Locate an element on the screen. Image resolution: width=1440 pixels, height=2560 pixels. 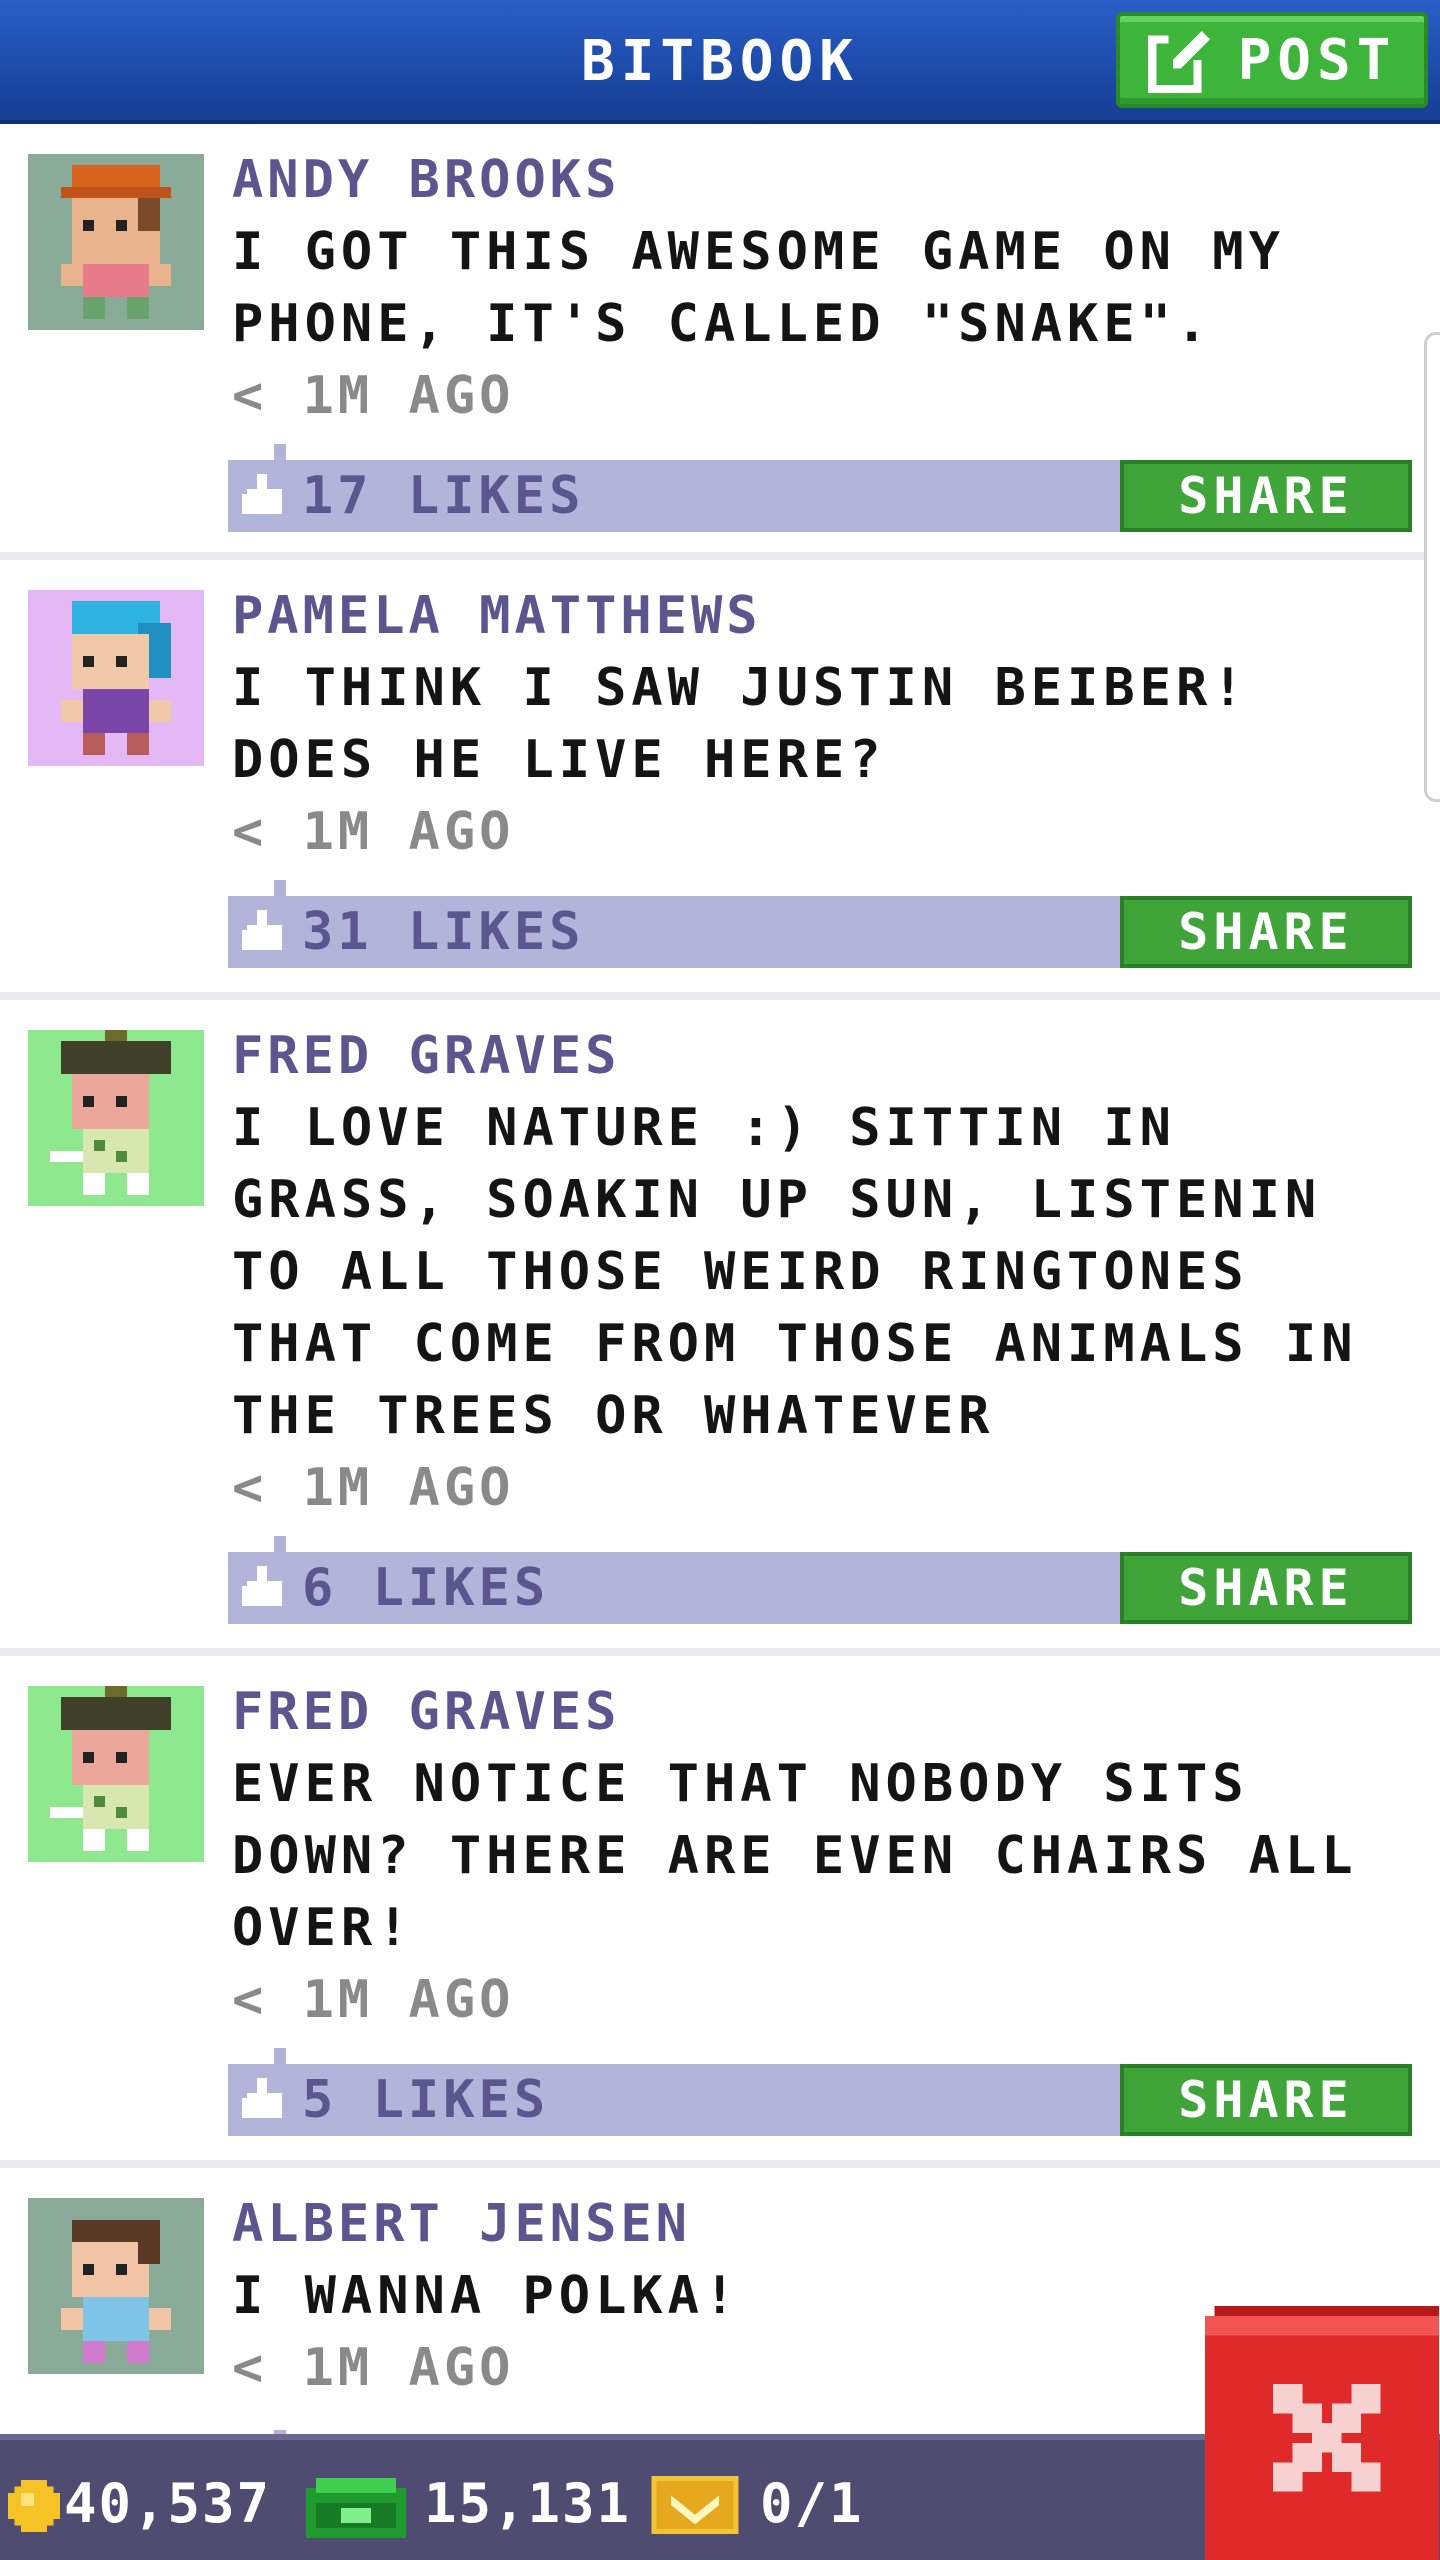
like-count: 17 LIKES is located at coordinates (443, 496).